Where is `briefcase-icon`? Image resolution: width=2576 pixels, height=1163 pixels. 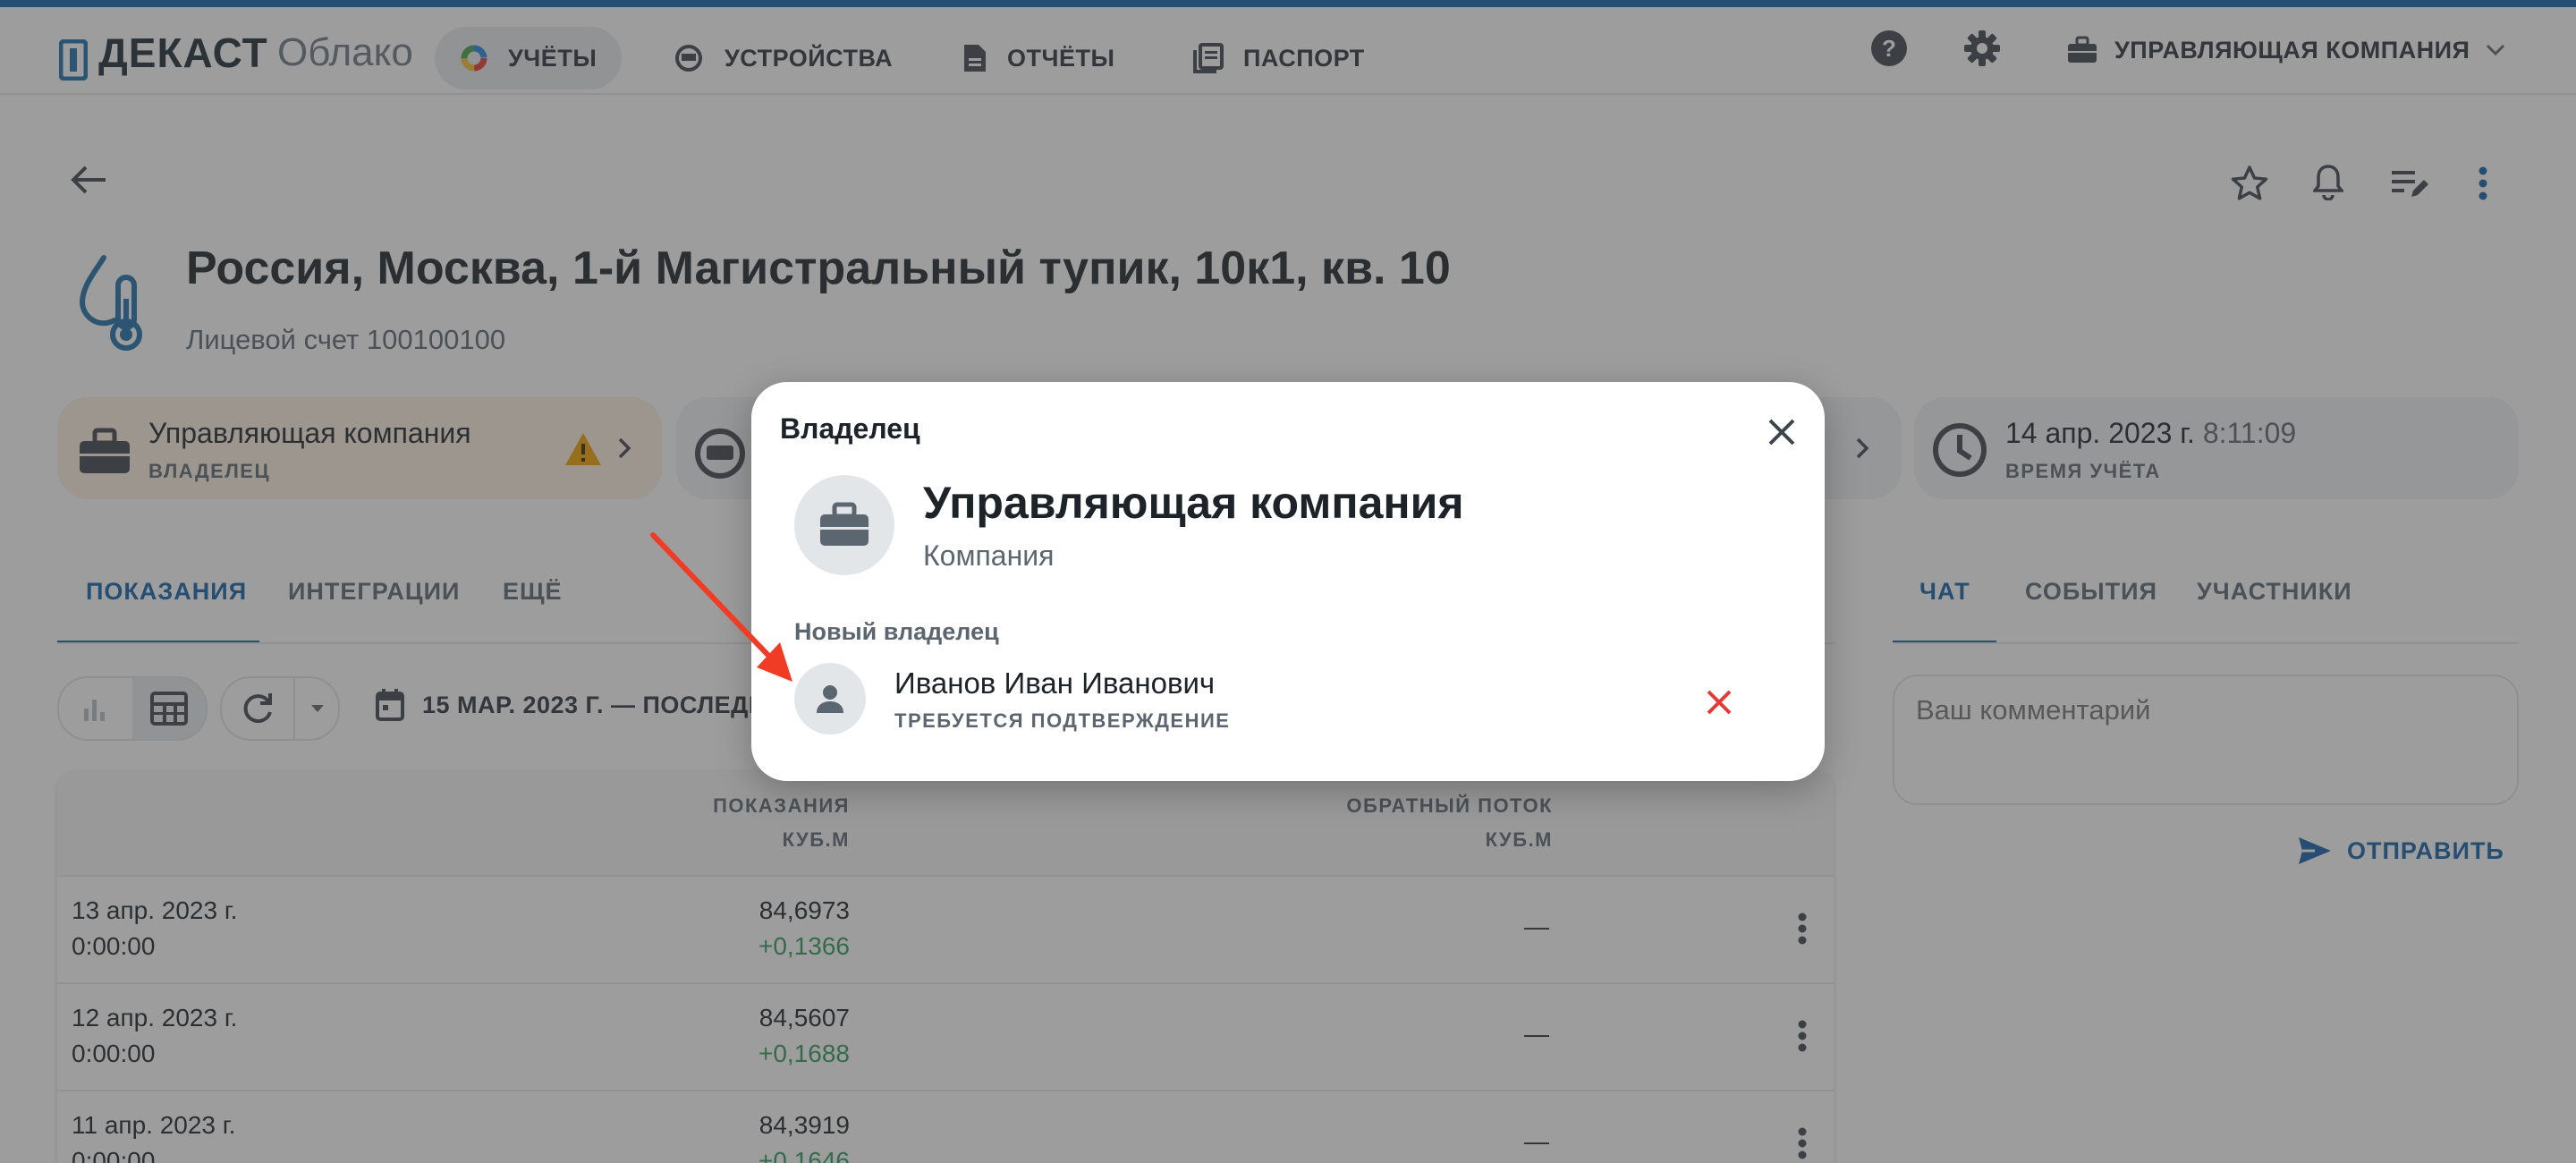 briefcase-icon is located at coordinates (844, 525).